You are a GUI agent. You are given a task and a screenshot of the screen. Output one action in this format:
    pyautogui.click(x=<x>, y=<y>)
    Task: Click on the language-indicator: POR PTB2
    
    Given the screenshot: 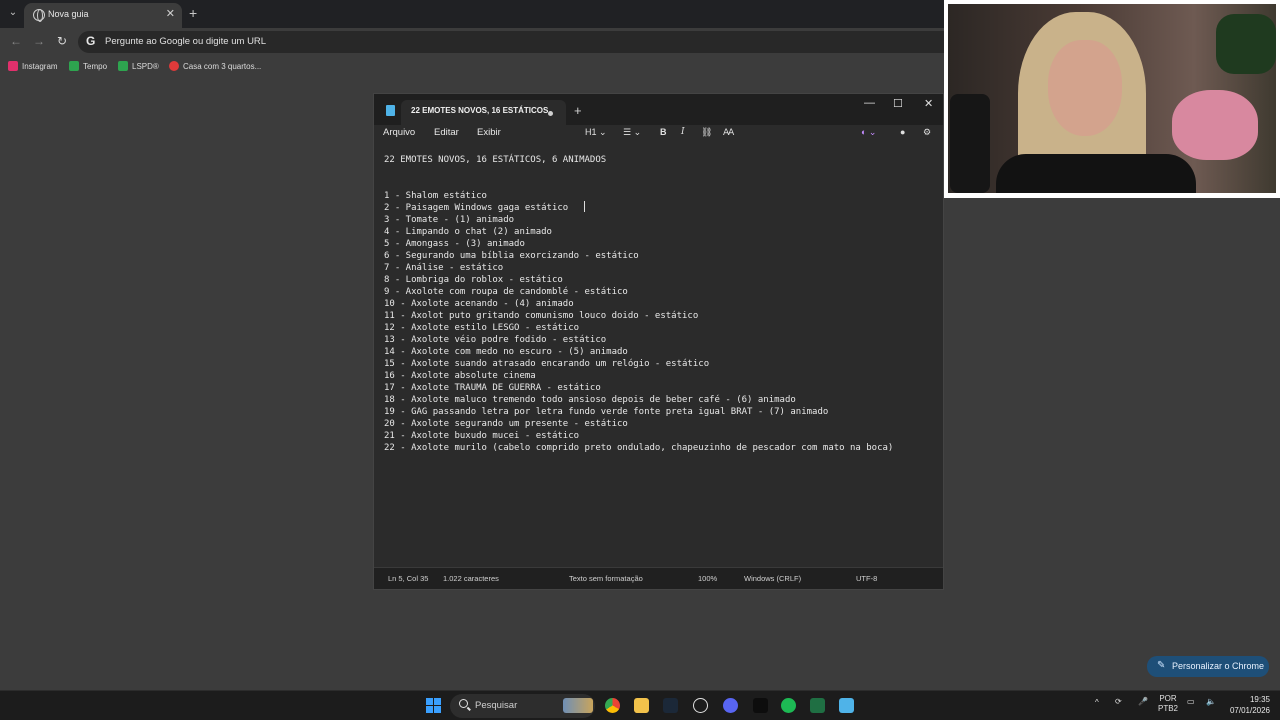 What is the action you would take?
    pyautogui.click(x=1168, y=704)
    